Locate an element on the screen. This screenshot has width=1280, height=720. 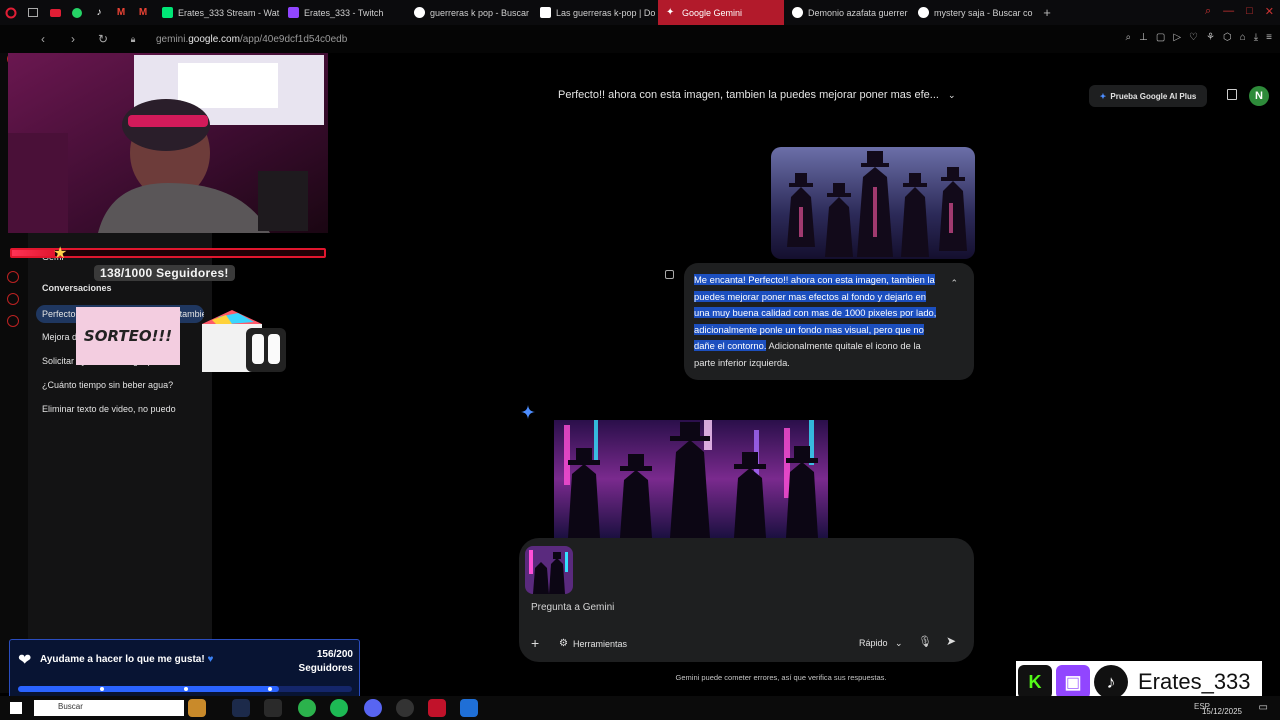
url-prefix: gemini. is located at coordinates (172, 39).